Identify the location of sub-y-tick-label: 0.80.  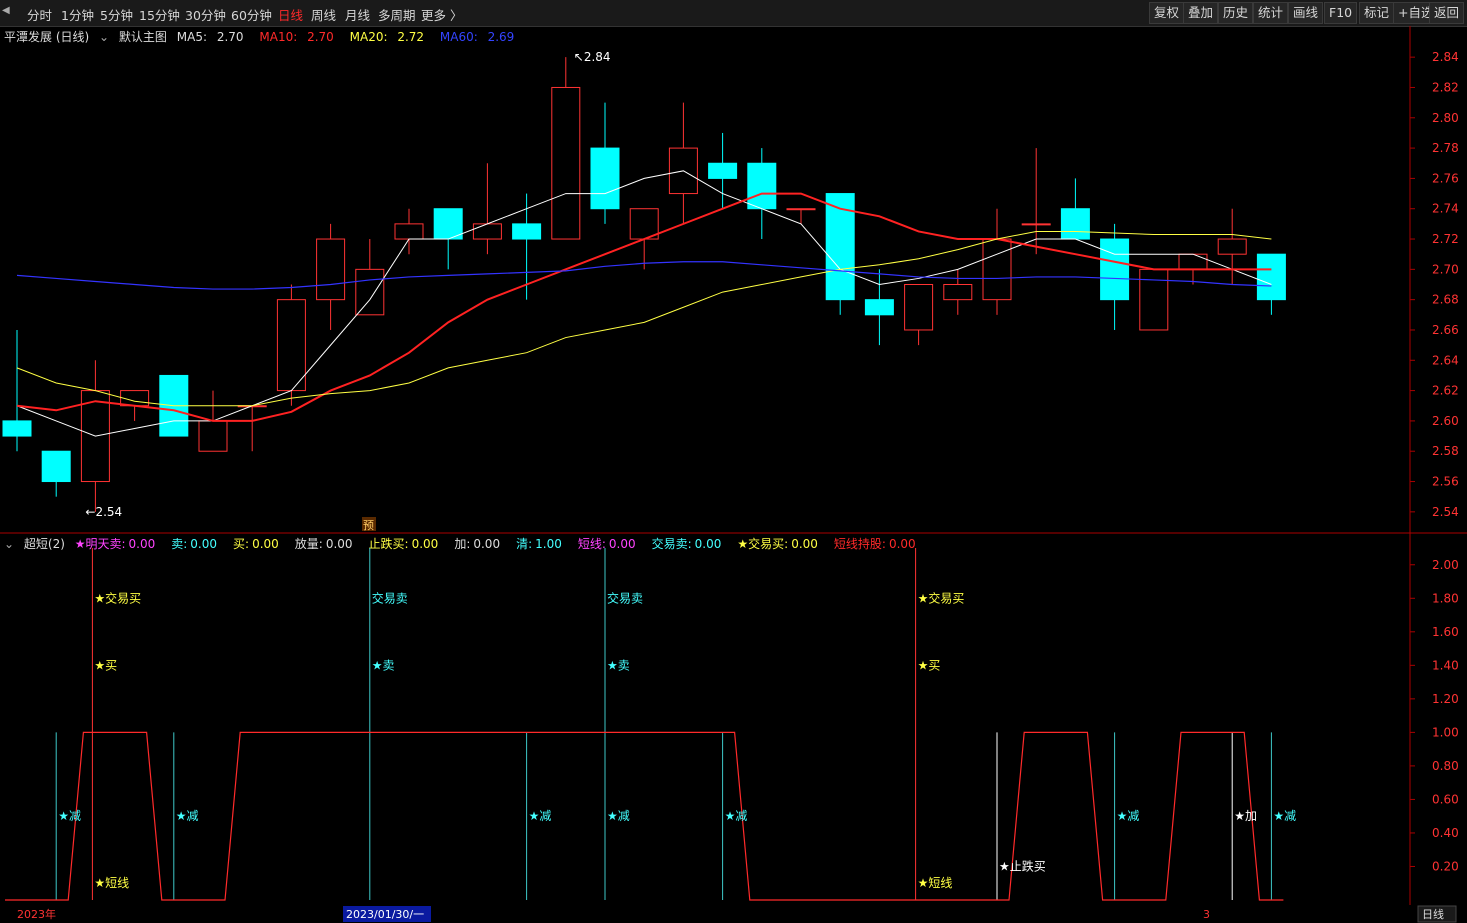
(1445, 766).